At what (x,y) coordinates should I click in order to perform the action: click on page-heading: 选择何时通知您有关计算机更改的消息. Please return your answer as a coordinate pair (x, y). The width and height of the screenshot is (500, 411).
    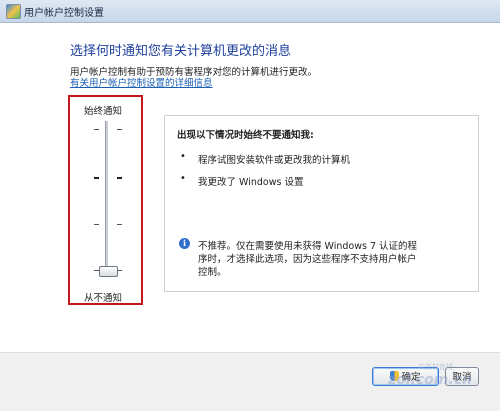
    Looking at the image, I should click on (181, 51).